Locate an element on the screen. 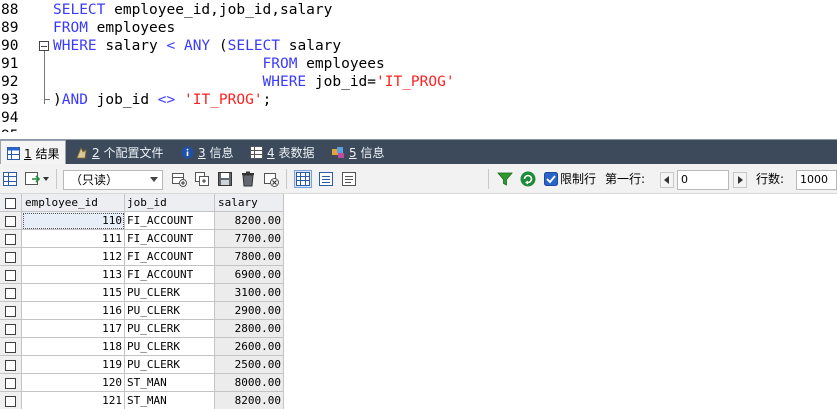  row-count-field: 1000 is located at coordinates (816, 180).